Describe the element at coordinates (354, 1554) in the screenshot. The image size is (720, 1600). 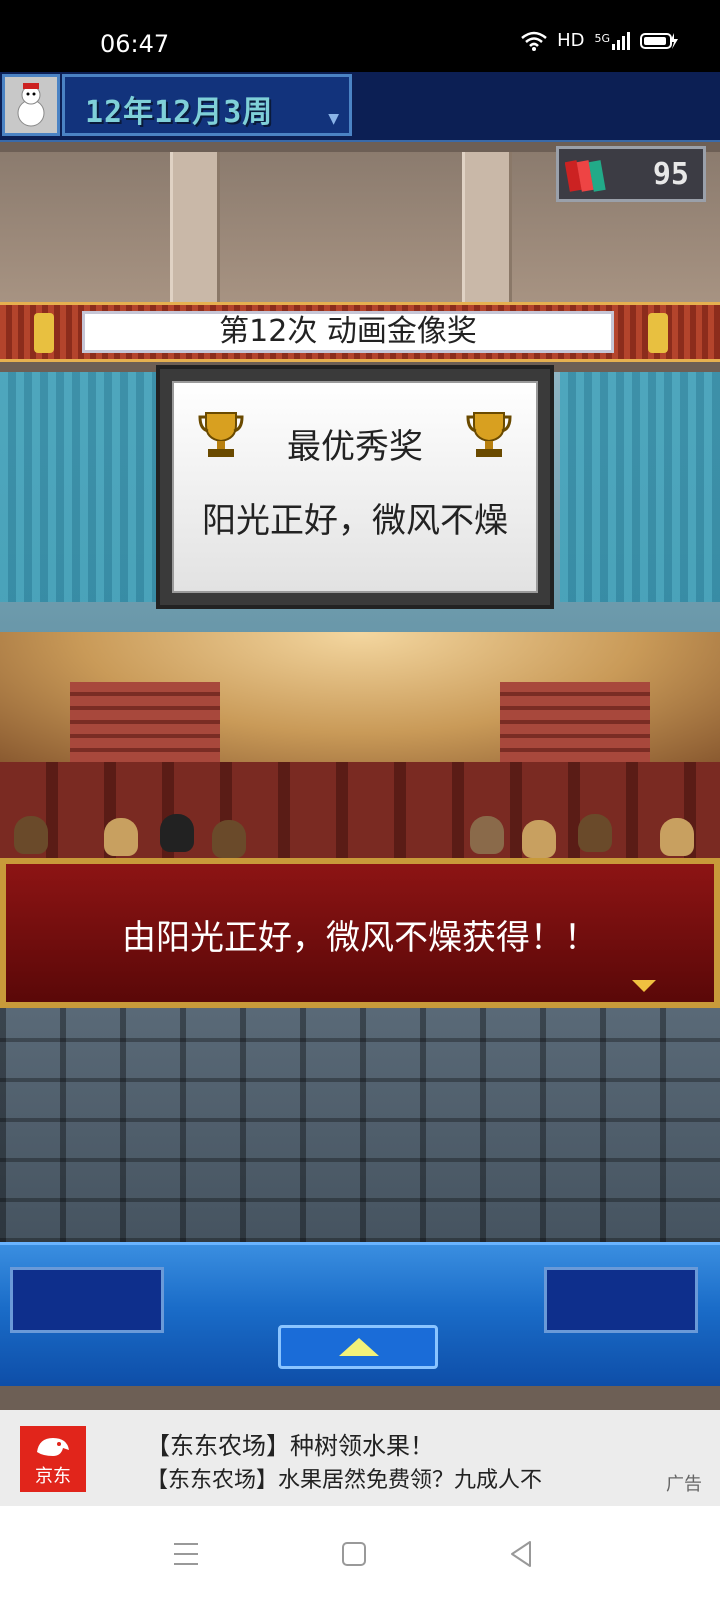
I see `home-icon` at that location.